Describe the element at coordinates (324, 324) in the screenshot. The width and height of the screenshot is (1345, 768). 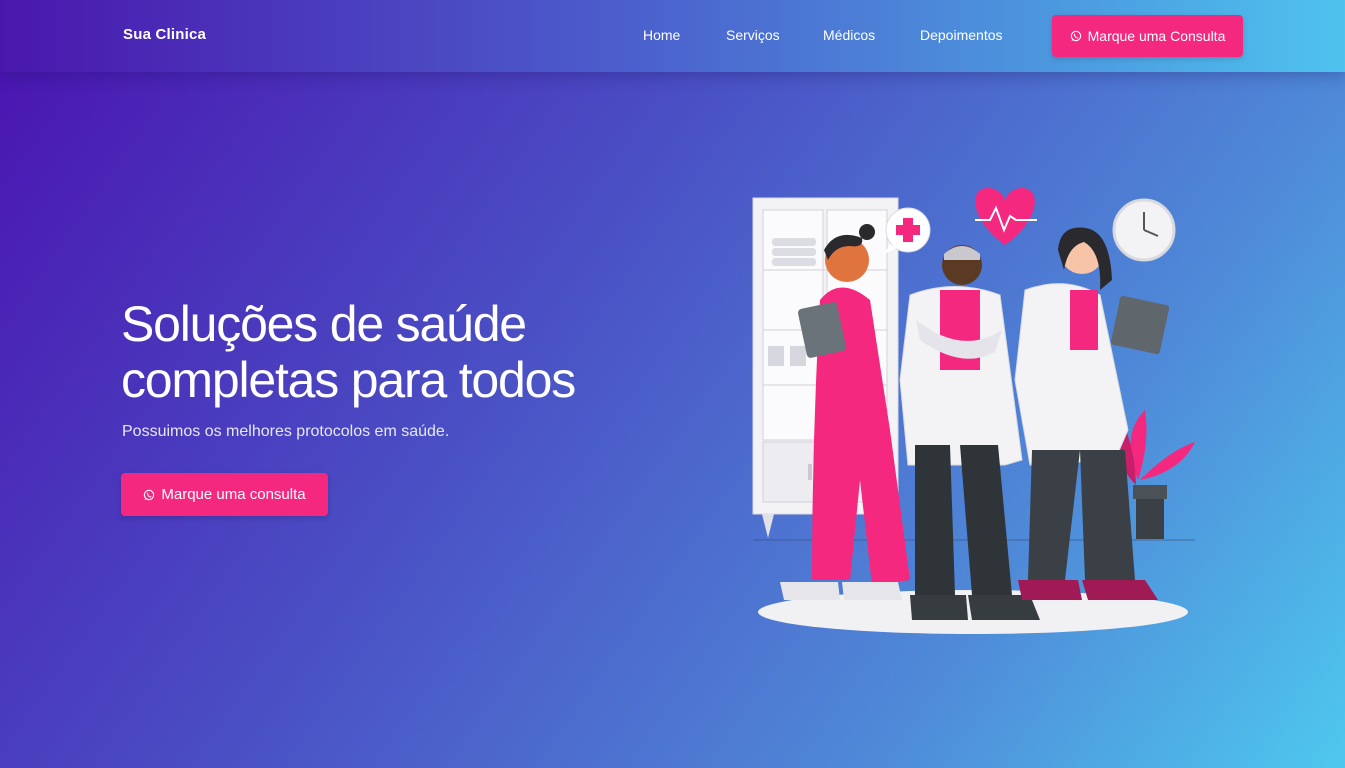
I see `hero-title-line-1: Soluções de saúde` at that location.